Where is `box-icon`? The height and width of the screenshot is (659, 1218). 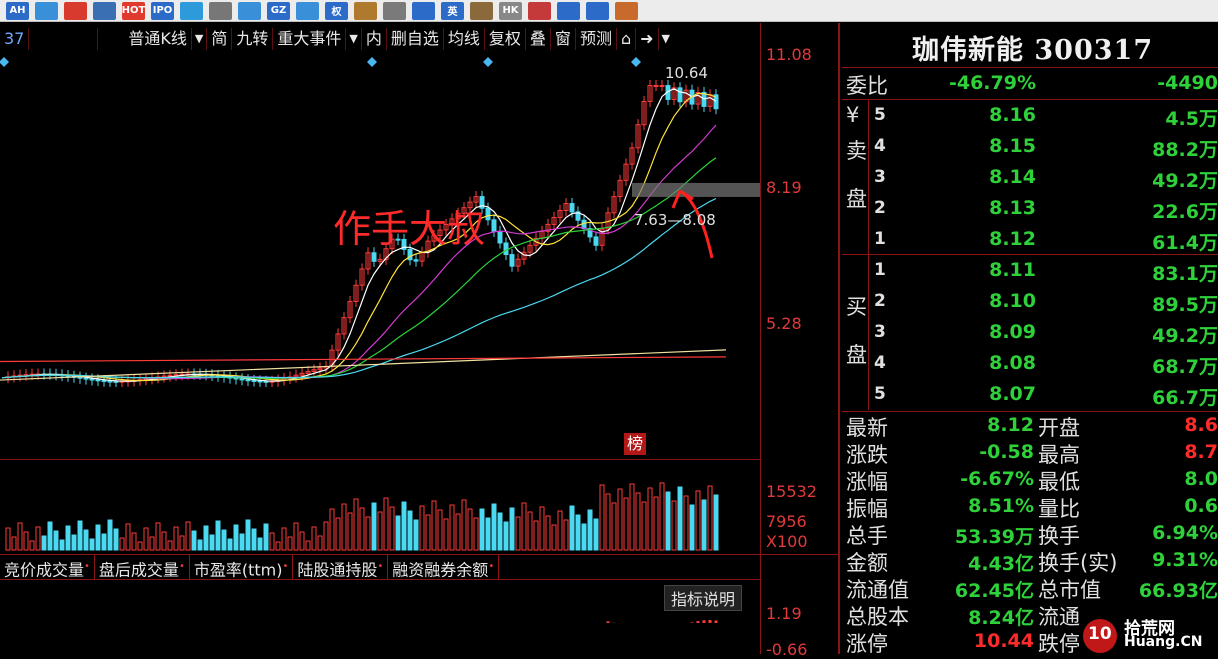 box-icon is located at coordinates (394, 10).